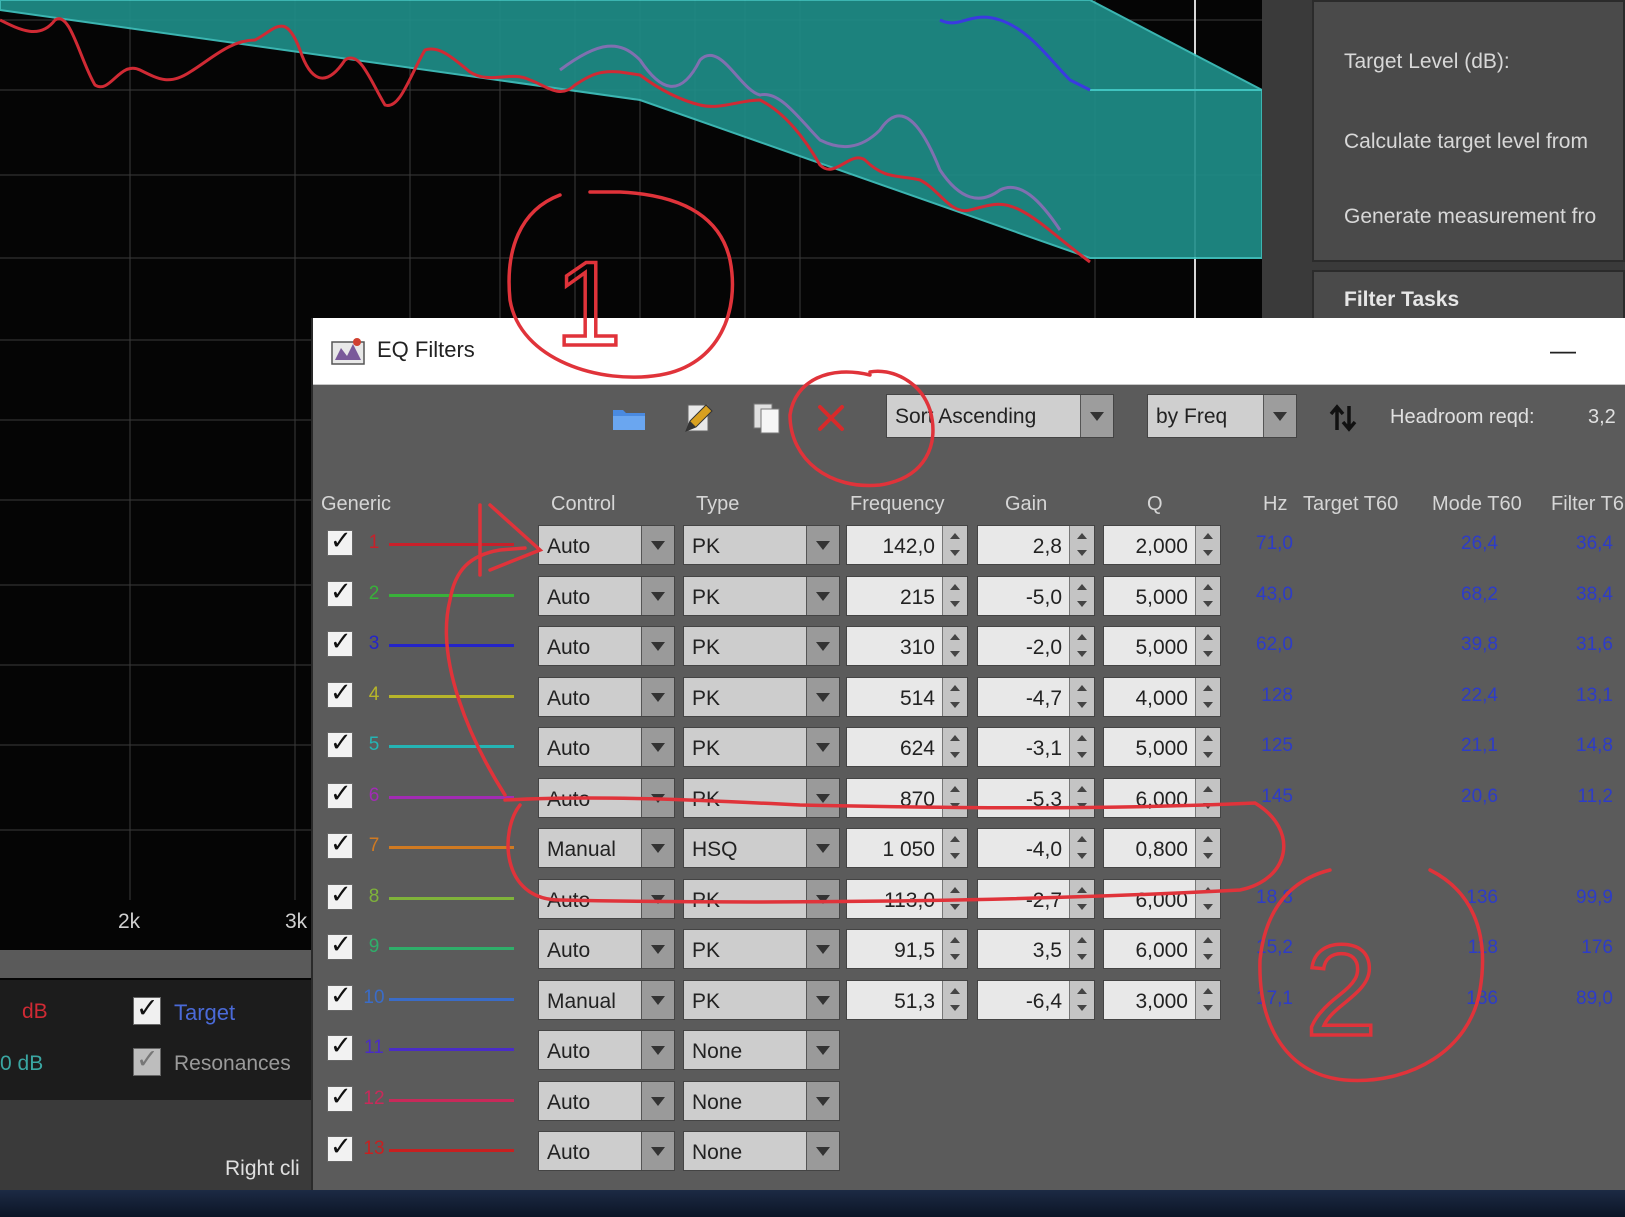 The height and width of the screenshot is (1217, 1625). Describe the element at coordinates (761, 848) in the screenshot. I see `type-dropdown: HSQ` at that location.